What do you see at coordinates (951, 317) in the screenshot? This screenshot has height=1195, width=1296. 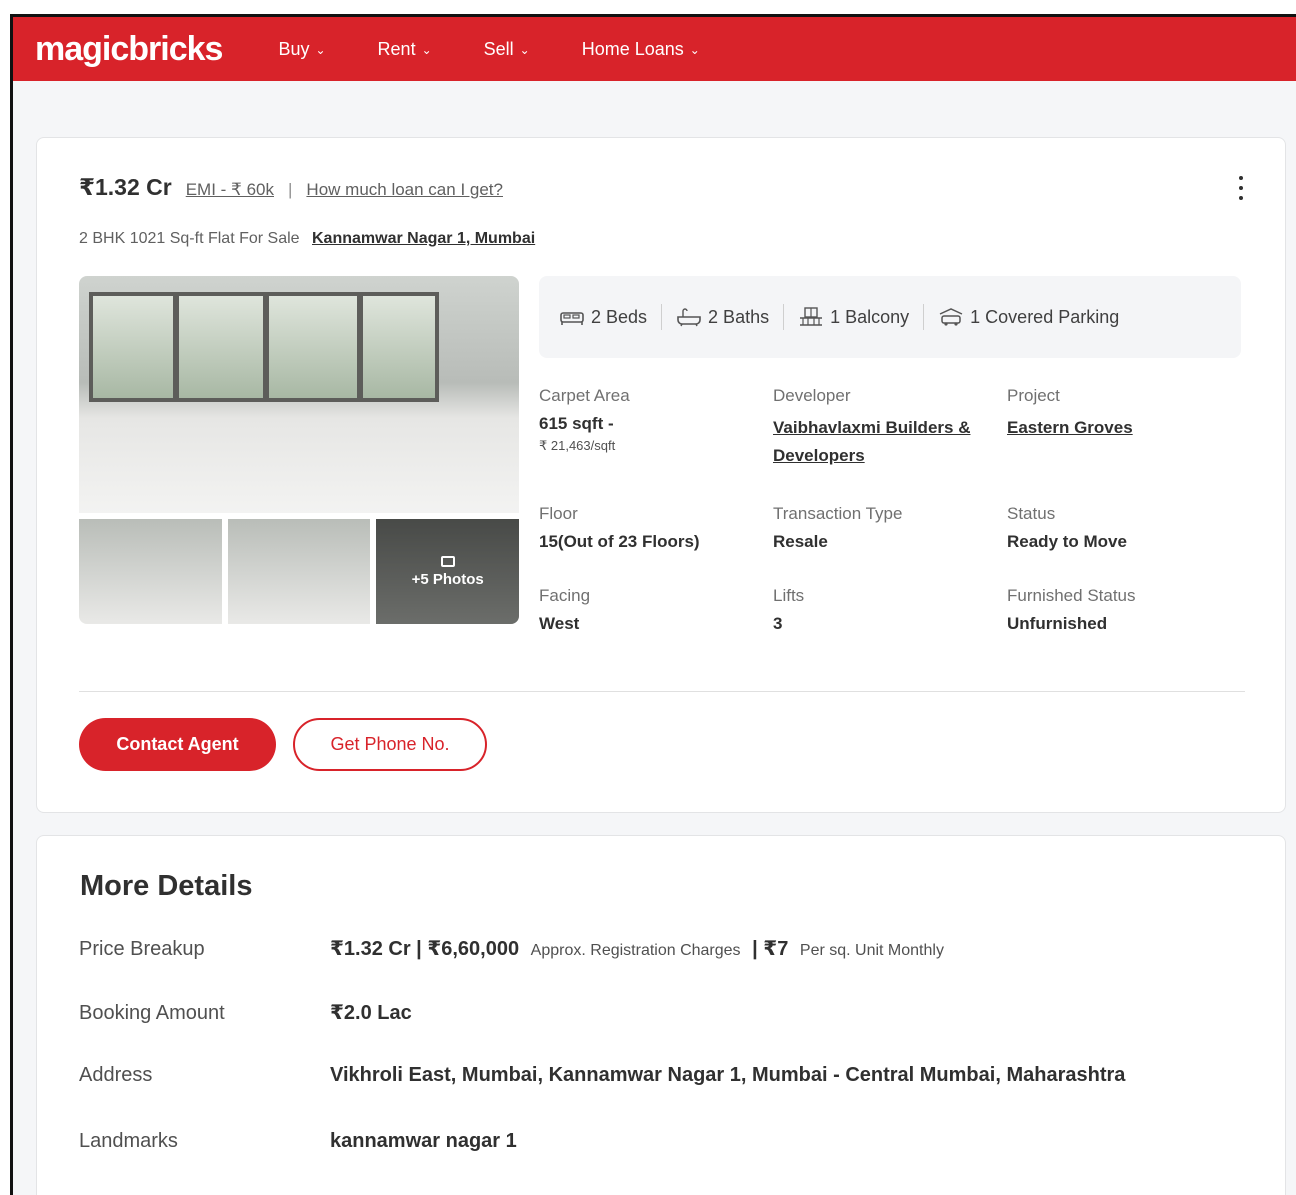 I see `parking-icon` at bounding box center [951, 317].